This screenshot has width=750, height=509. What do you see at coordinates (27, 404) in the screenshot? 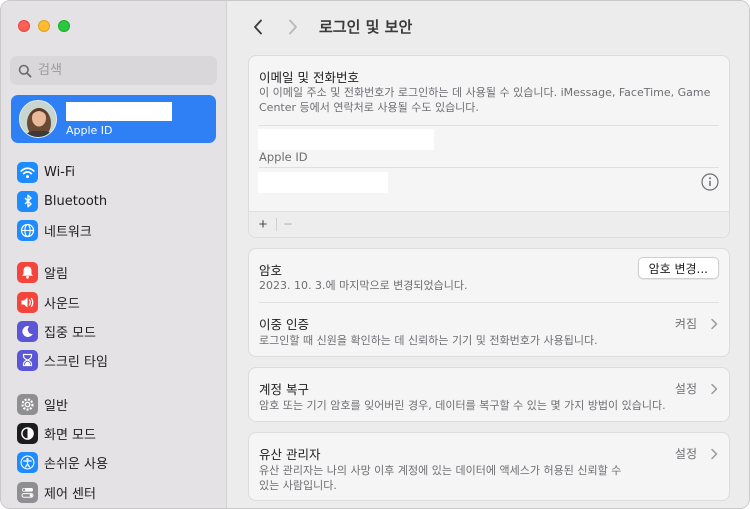
I see `gear-icon` at bounding box center [27, 404].